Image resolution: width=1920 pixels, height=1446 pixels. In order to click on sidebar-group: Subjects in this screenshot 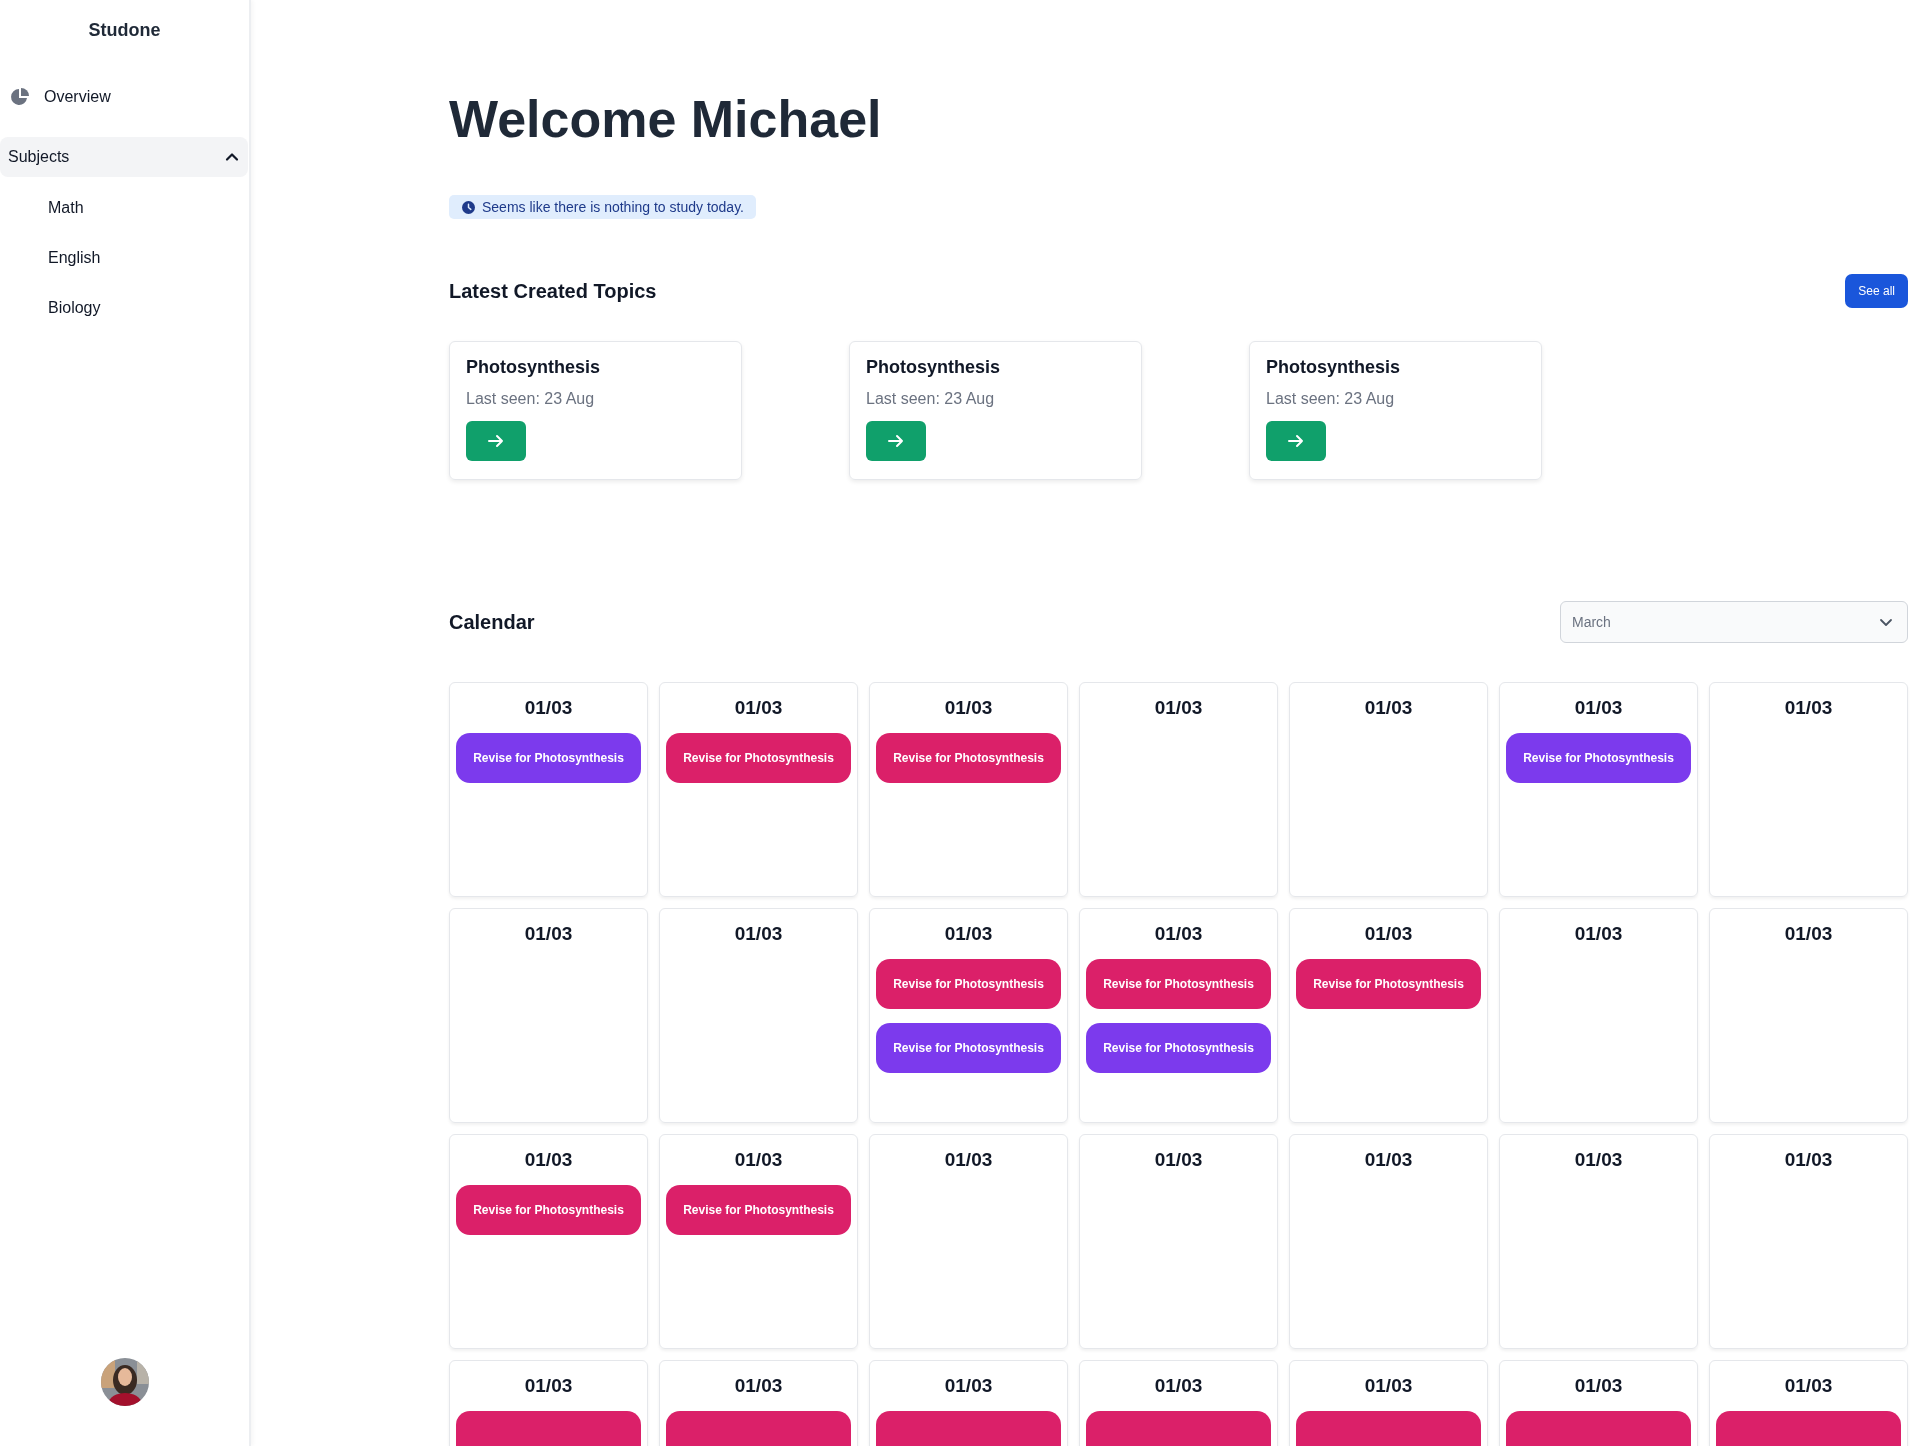, I will do `click(124, 157)`.